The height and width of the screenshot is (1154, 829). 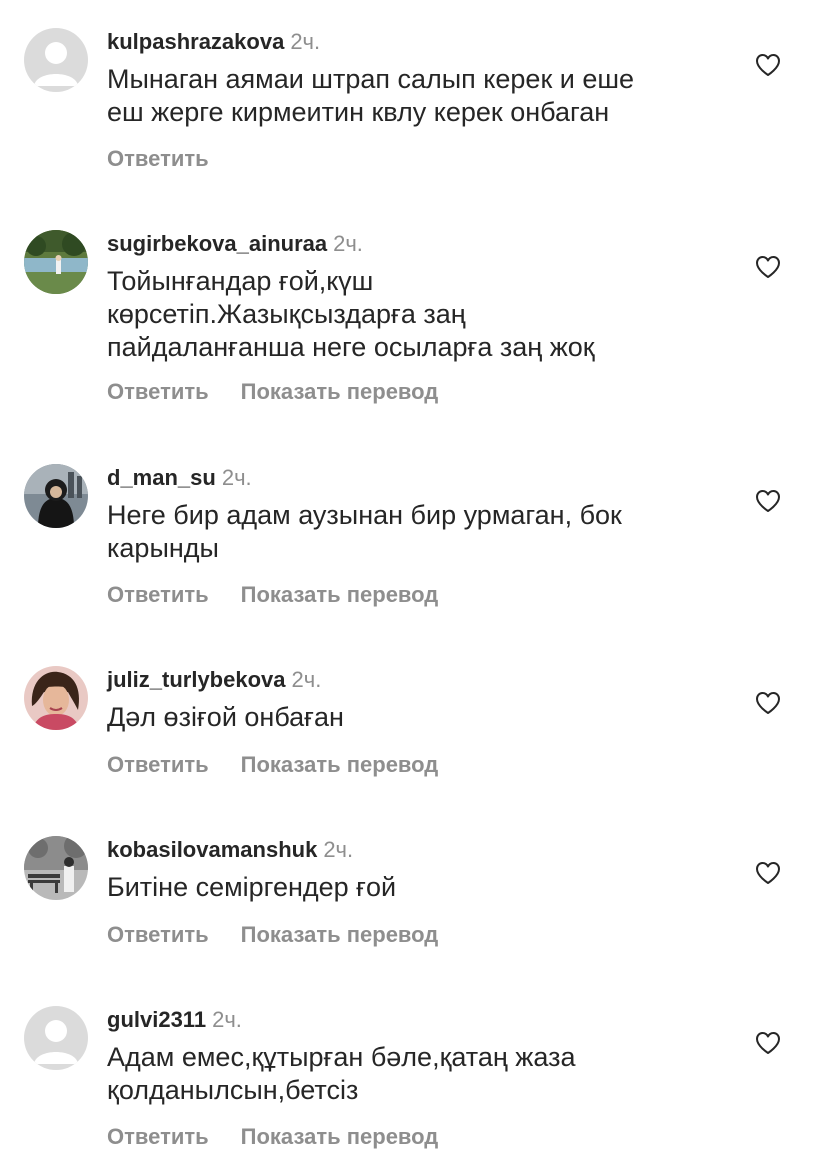 What do you see at coordinates (351, 347) in the screenshot?
I see `comment-text-line: пайдаланғанша неге осыларға заң жоқ` at bounding box center [351, 347].